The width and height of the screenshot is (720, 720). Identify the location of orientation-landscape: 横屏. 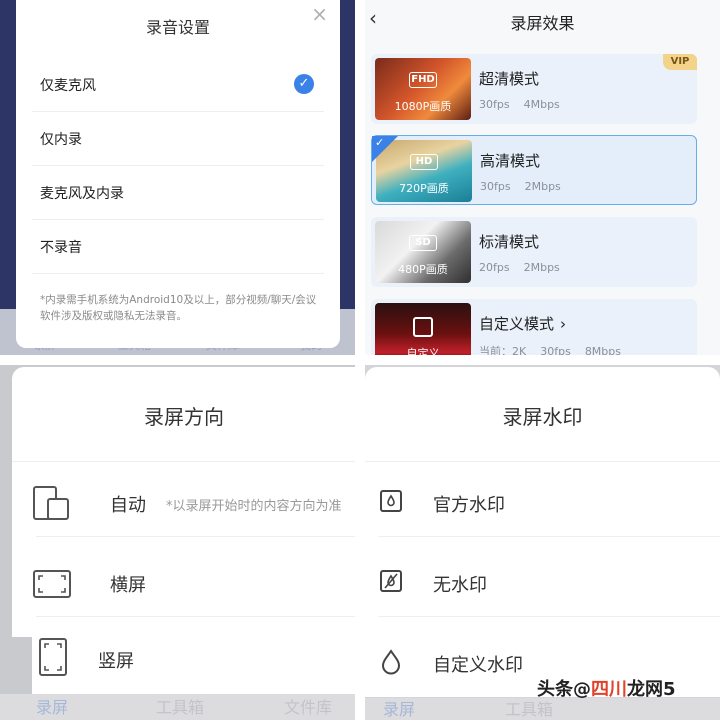
(193, 582).